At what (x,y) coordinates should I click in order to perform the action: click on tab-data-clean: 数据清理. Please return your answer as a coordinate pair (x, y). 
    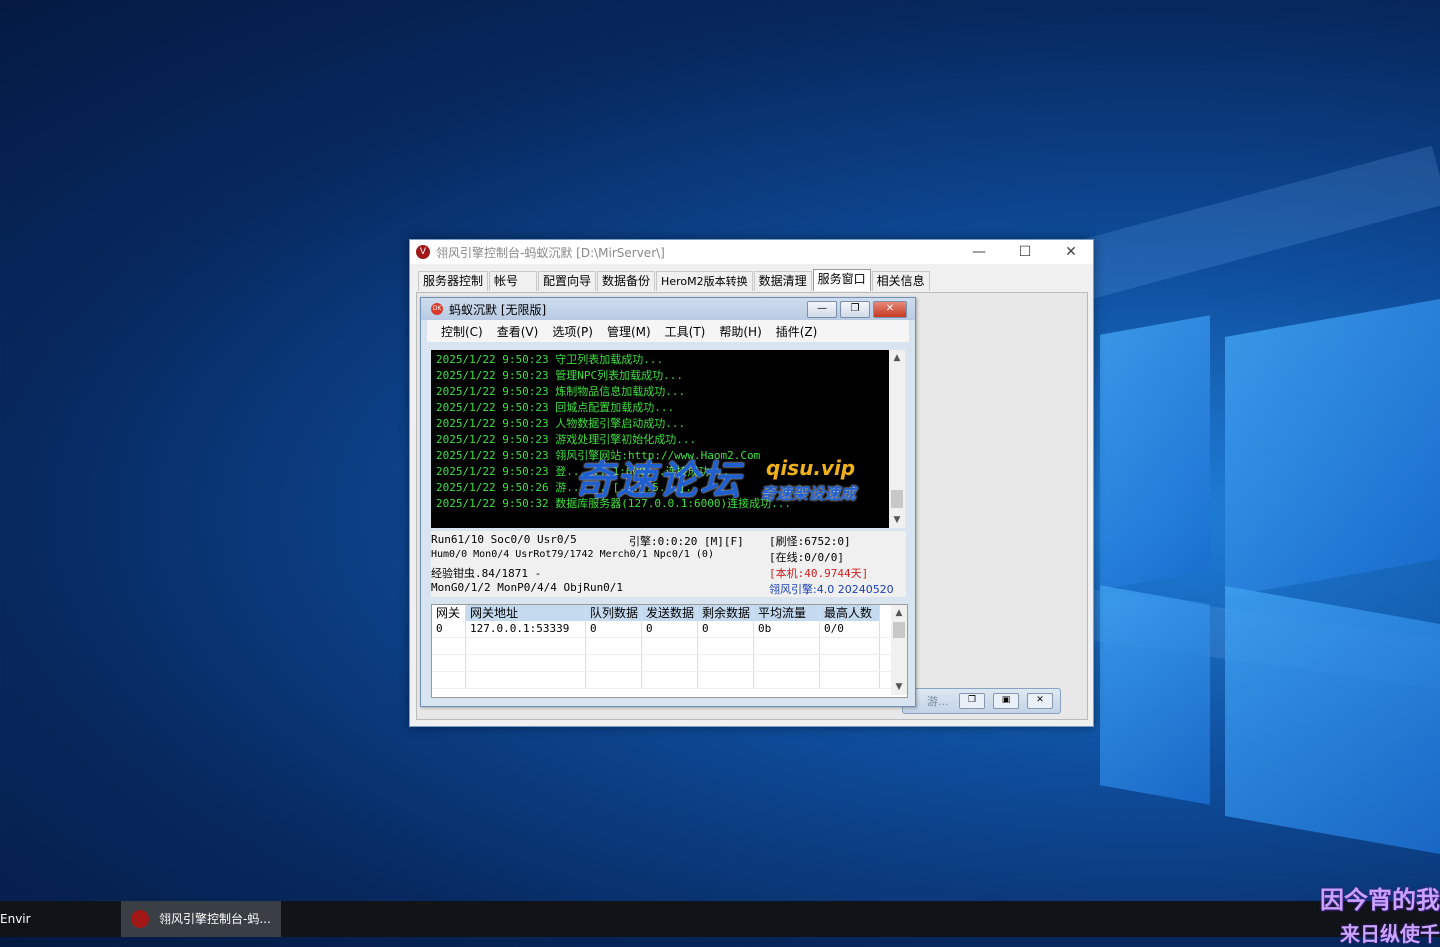
    Looking at the image, I should click on (782, 281).